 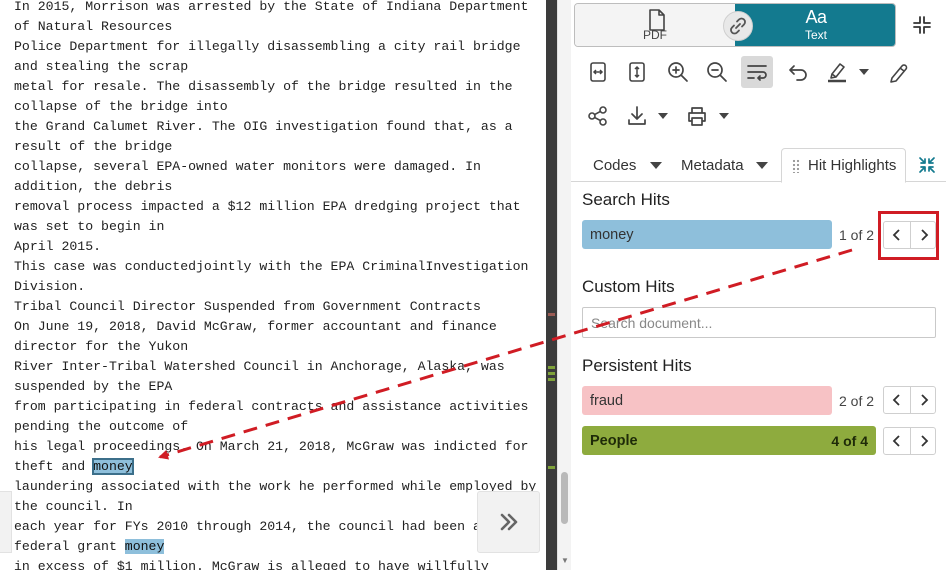 I want to click on document-line: April 2015., so click(x=275, y=247).